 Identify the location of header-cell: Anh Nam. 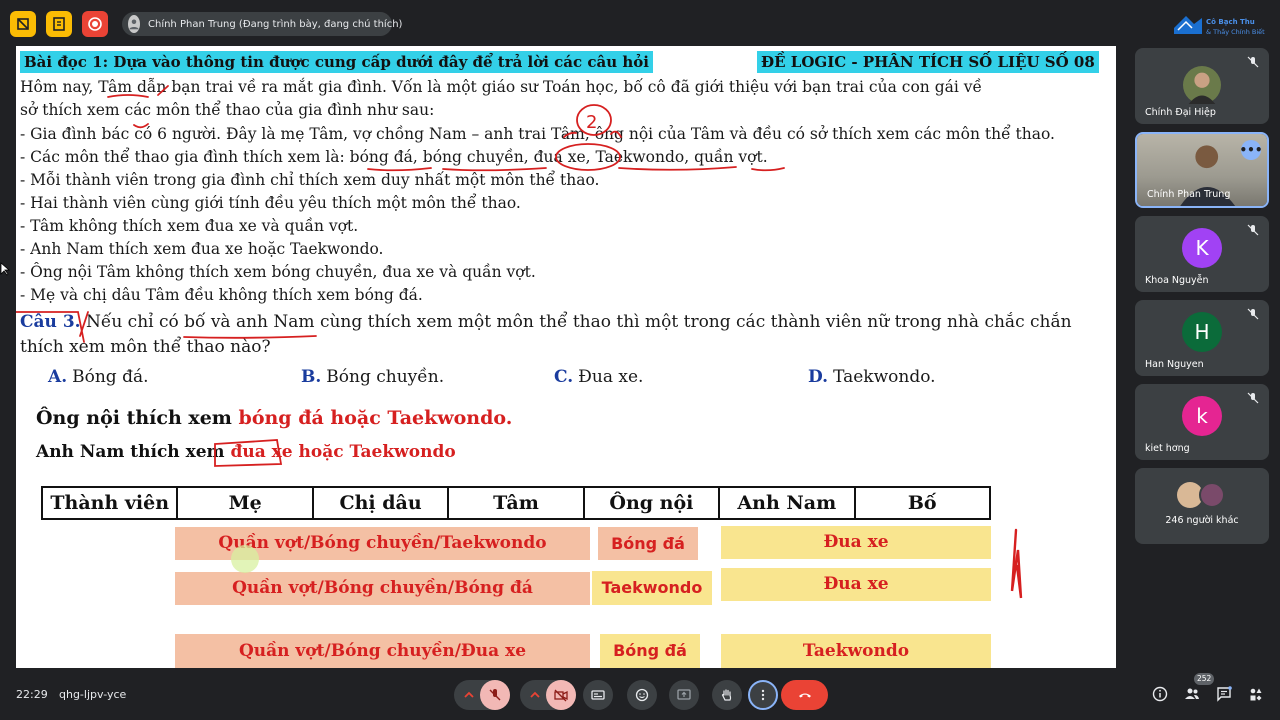
(788, 503).